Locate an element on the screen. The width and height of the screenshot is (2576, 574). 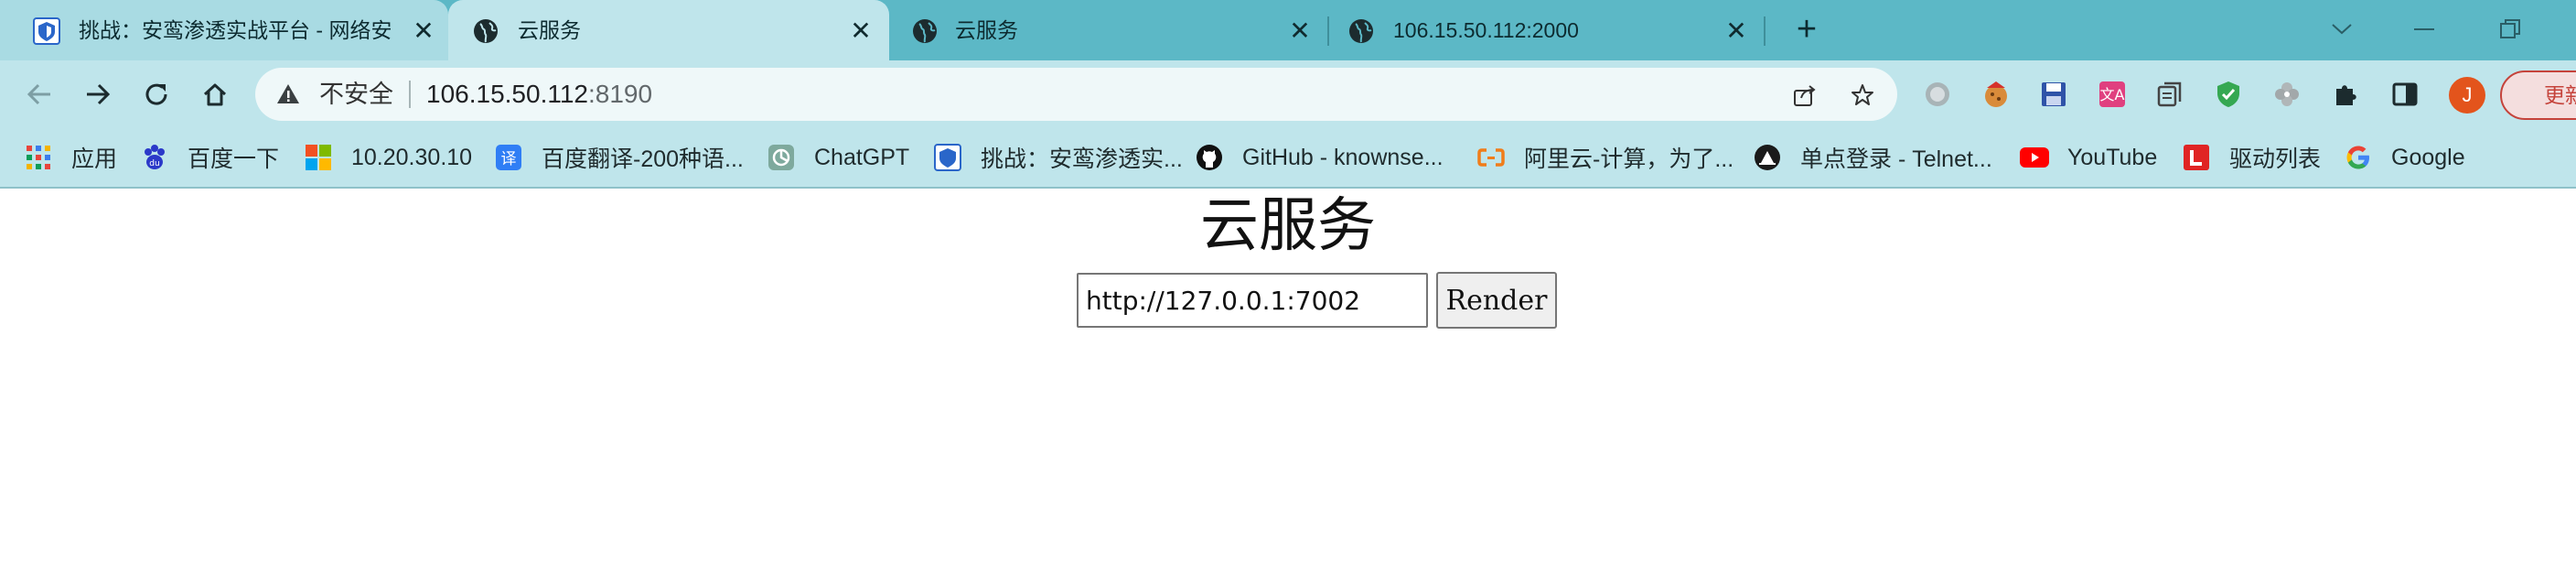
tab-search-chevron-icon is located at coordinates (2342, 30).